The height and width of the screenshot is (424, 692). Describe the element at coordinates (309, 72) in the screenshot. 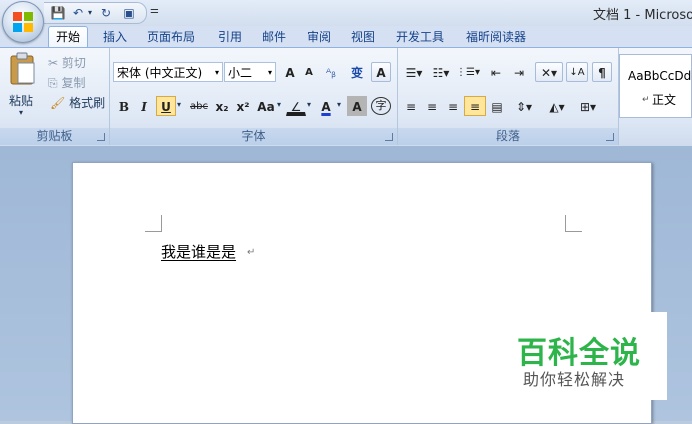

I see `shrink-font-button: A` at that location.